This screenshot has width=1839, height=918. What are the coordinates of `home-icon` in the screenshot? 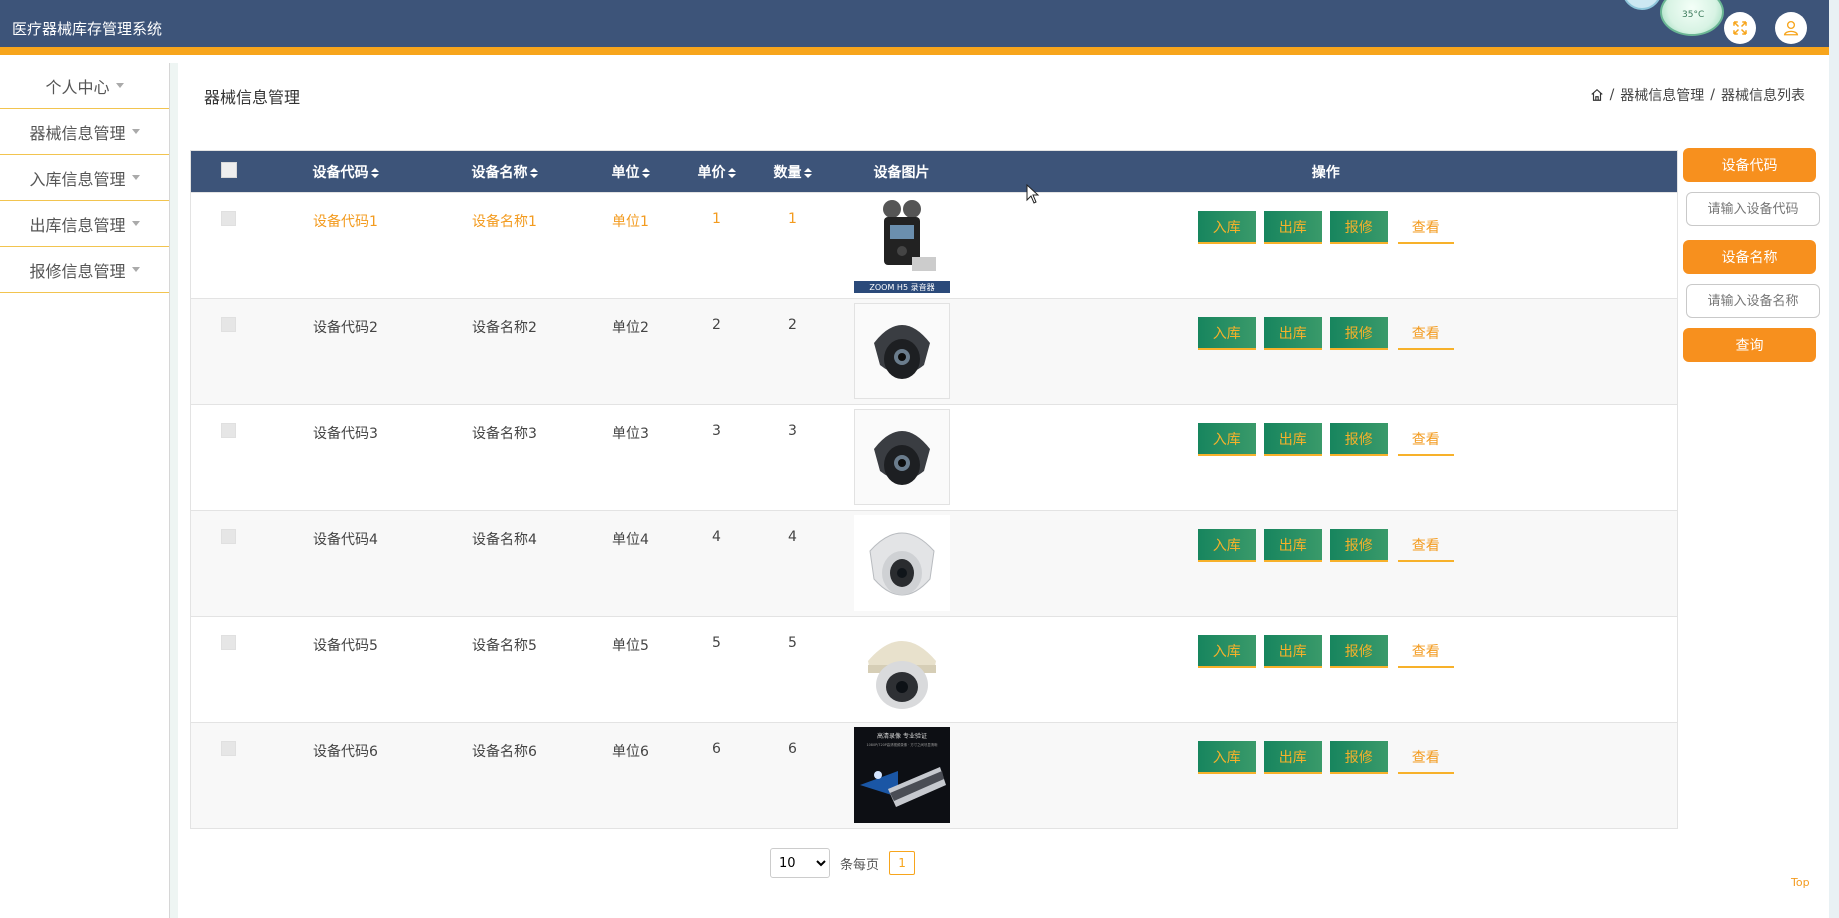 It's located at (1597, 95).